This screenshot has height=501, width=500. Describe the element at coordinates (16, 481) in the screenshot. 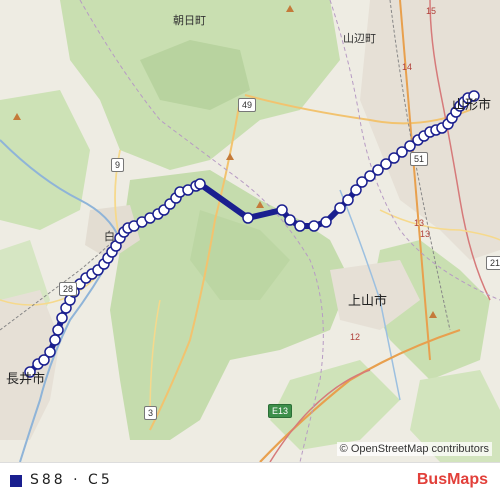

I see `legend-swatch` at that location.